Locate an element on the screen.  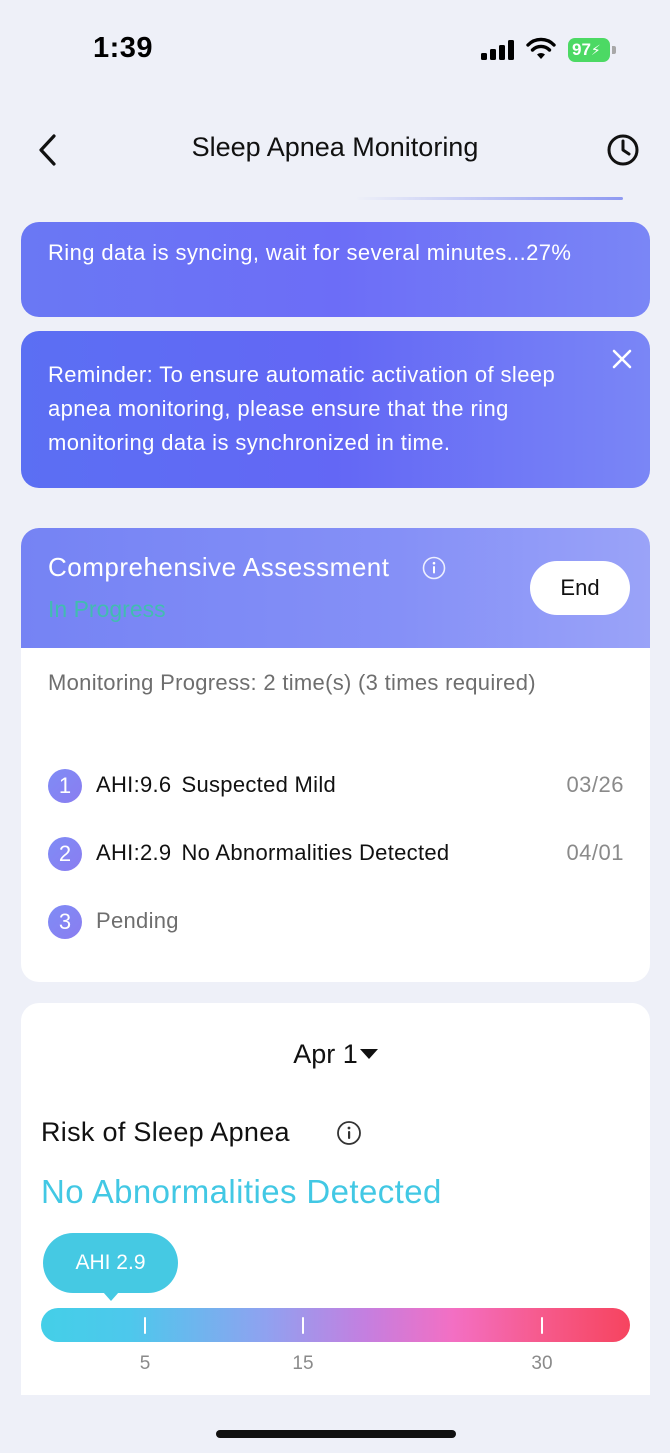
record-date: 04/01 is located at coordinates (595, 852).